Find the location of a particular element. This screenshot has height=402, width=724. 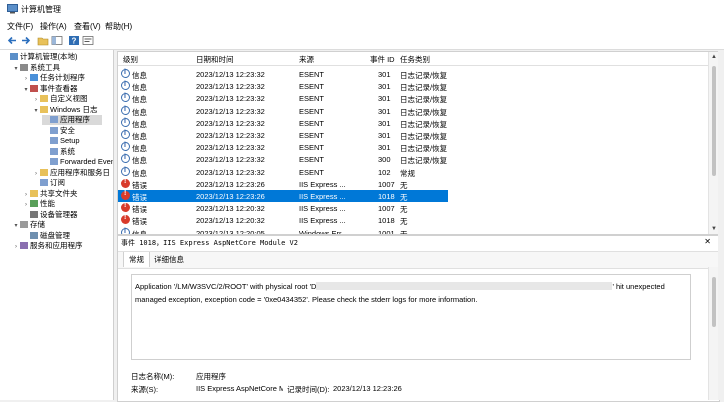

tree-item: ▾ 存储 is located at coordinates (28, 225).